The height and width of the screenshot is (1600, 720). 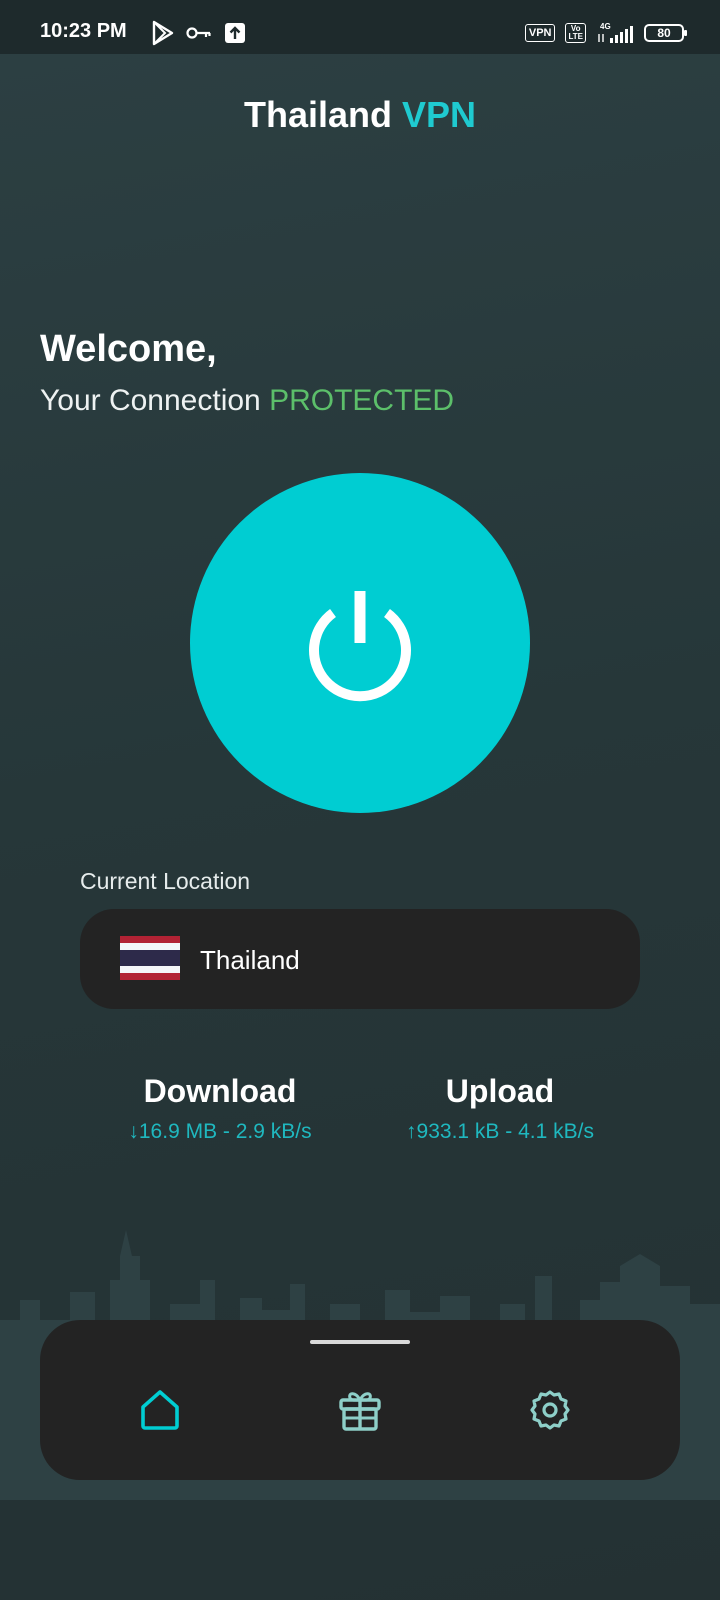 What do you see at coordinates (360, 1342) in the screenshot?
I see `drag-handle` at bounding box center [360, 1342].